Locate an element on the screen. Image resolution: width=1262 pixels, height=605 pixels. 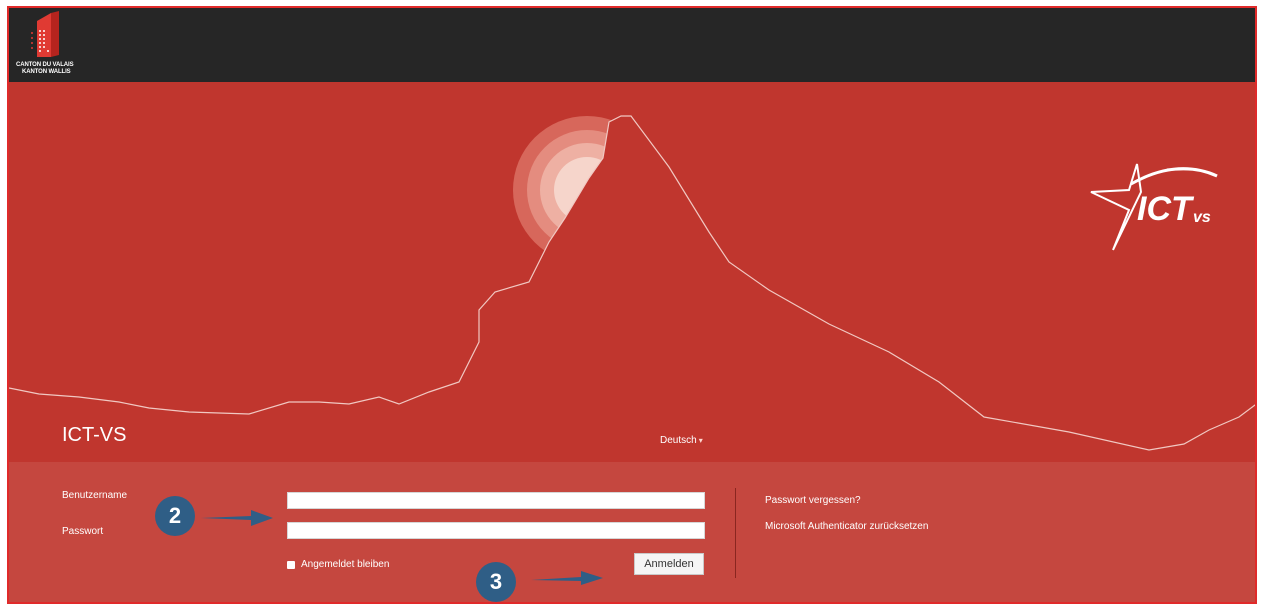
chevron-down-icon: ▾ is located at coordinates (700, 440).